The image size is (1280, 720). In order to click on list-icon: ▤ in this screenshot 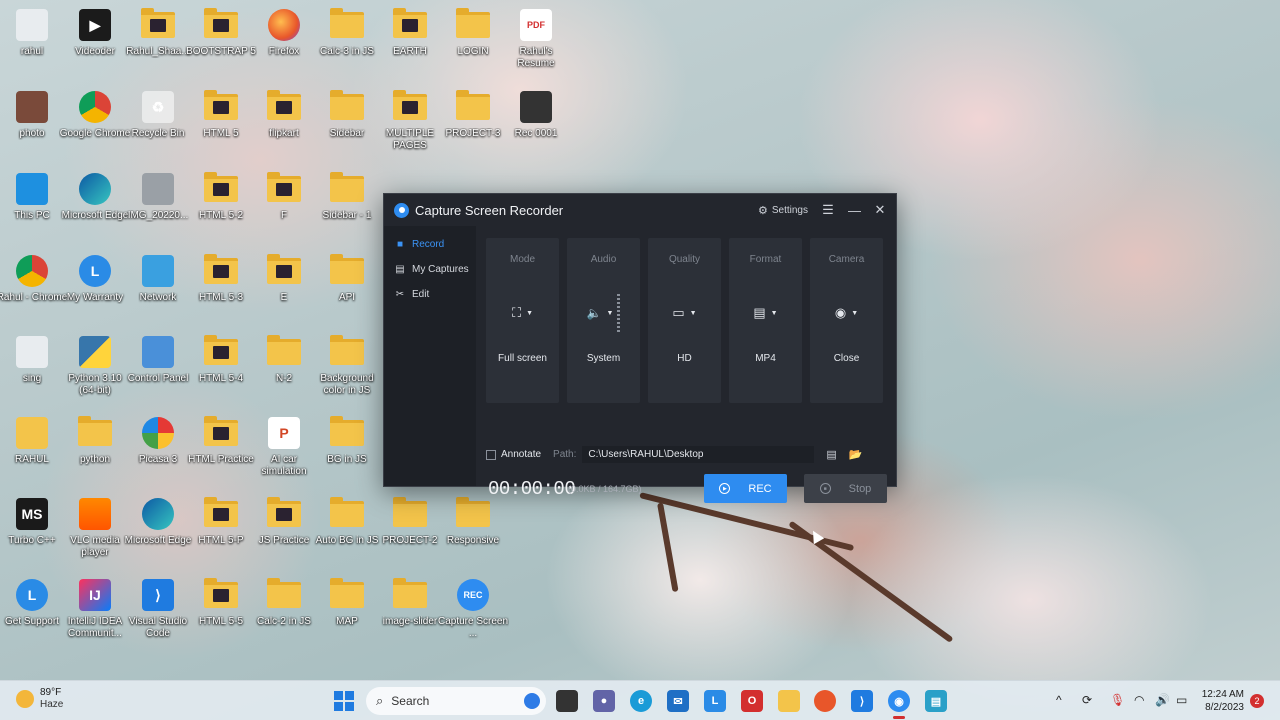, I will do `click(831, 454)`.